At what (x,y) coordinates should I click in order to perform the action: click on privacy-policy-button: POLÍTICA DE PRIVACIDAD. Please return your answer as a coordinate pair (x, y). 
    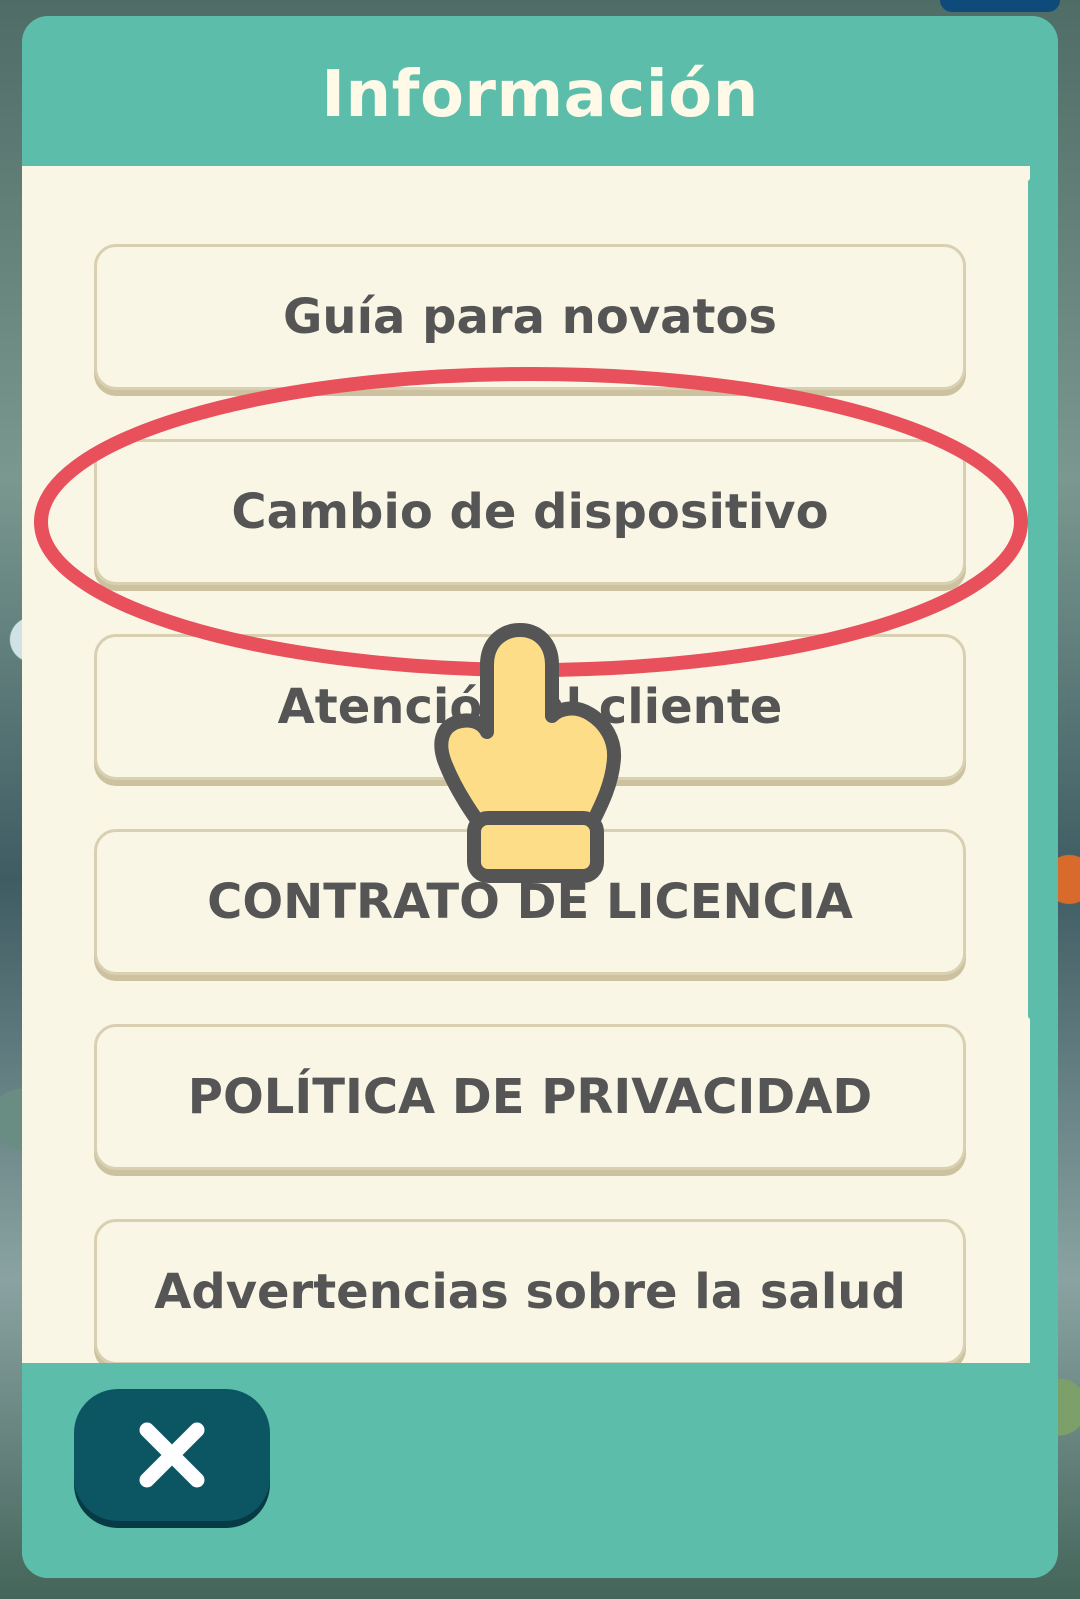
    Looking at the image, I should click on (530, 1097).